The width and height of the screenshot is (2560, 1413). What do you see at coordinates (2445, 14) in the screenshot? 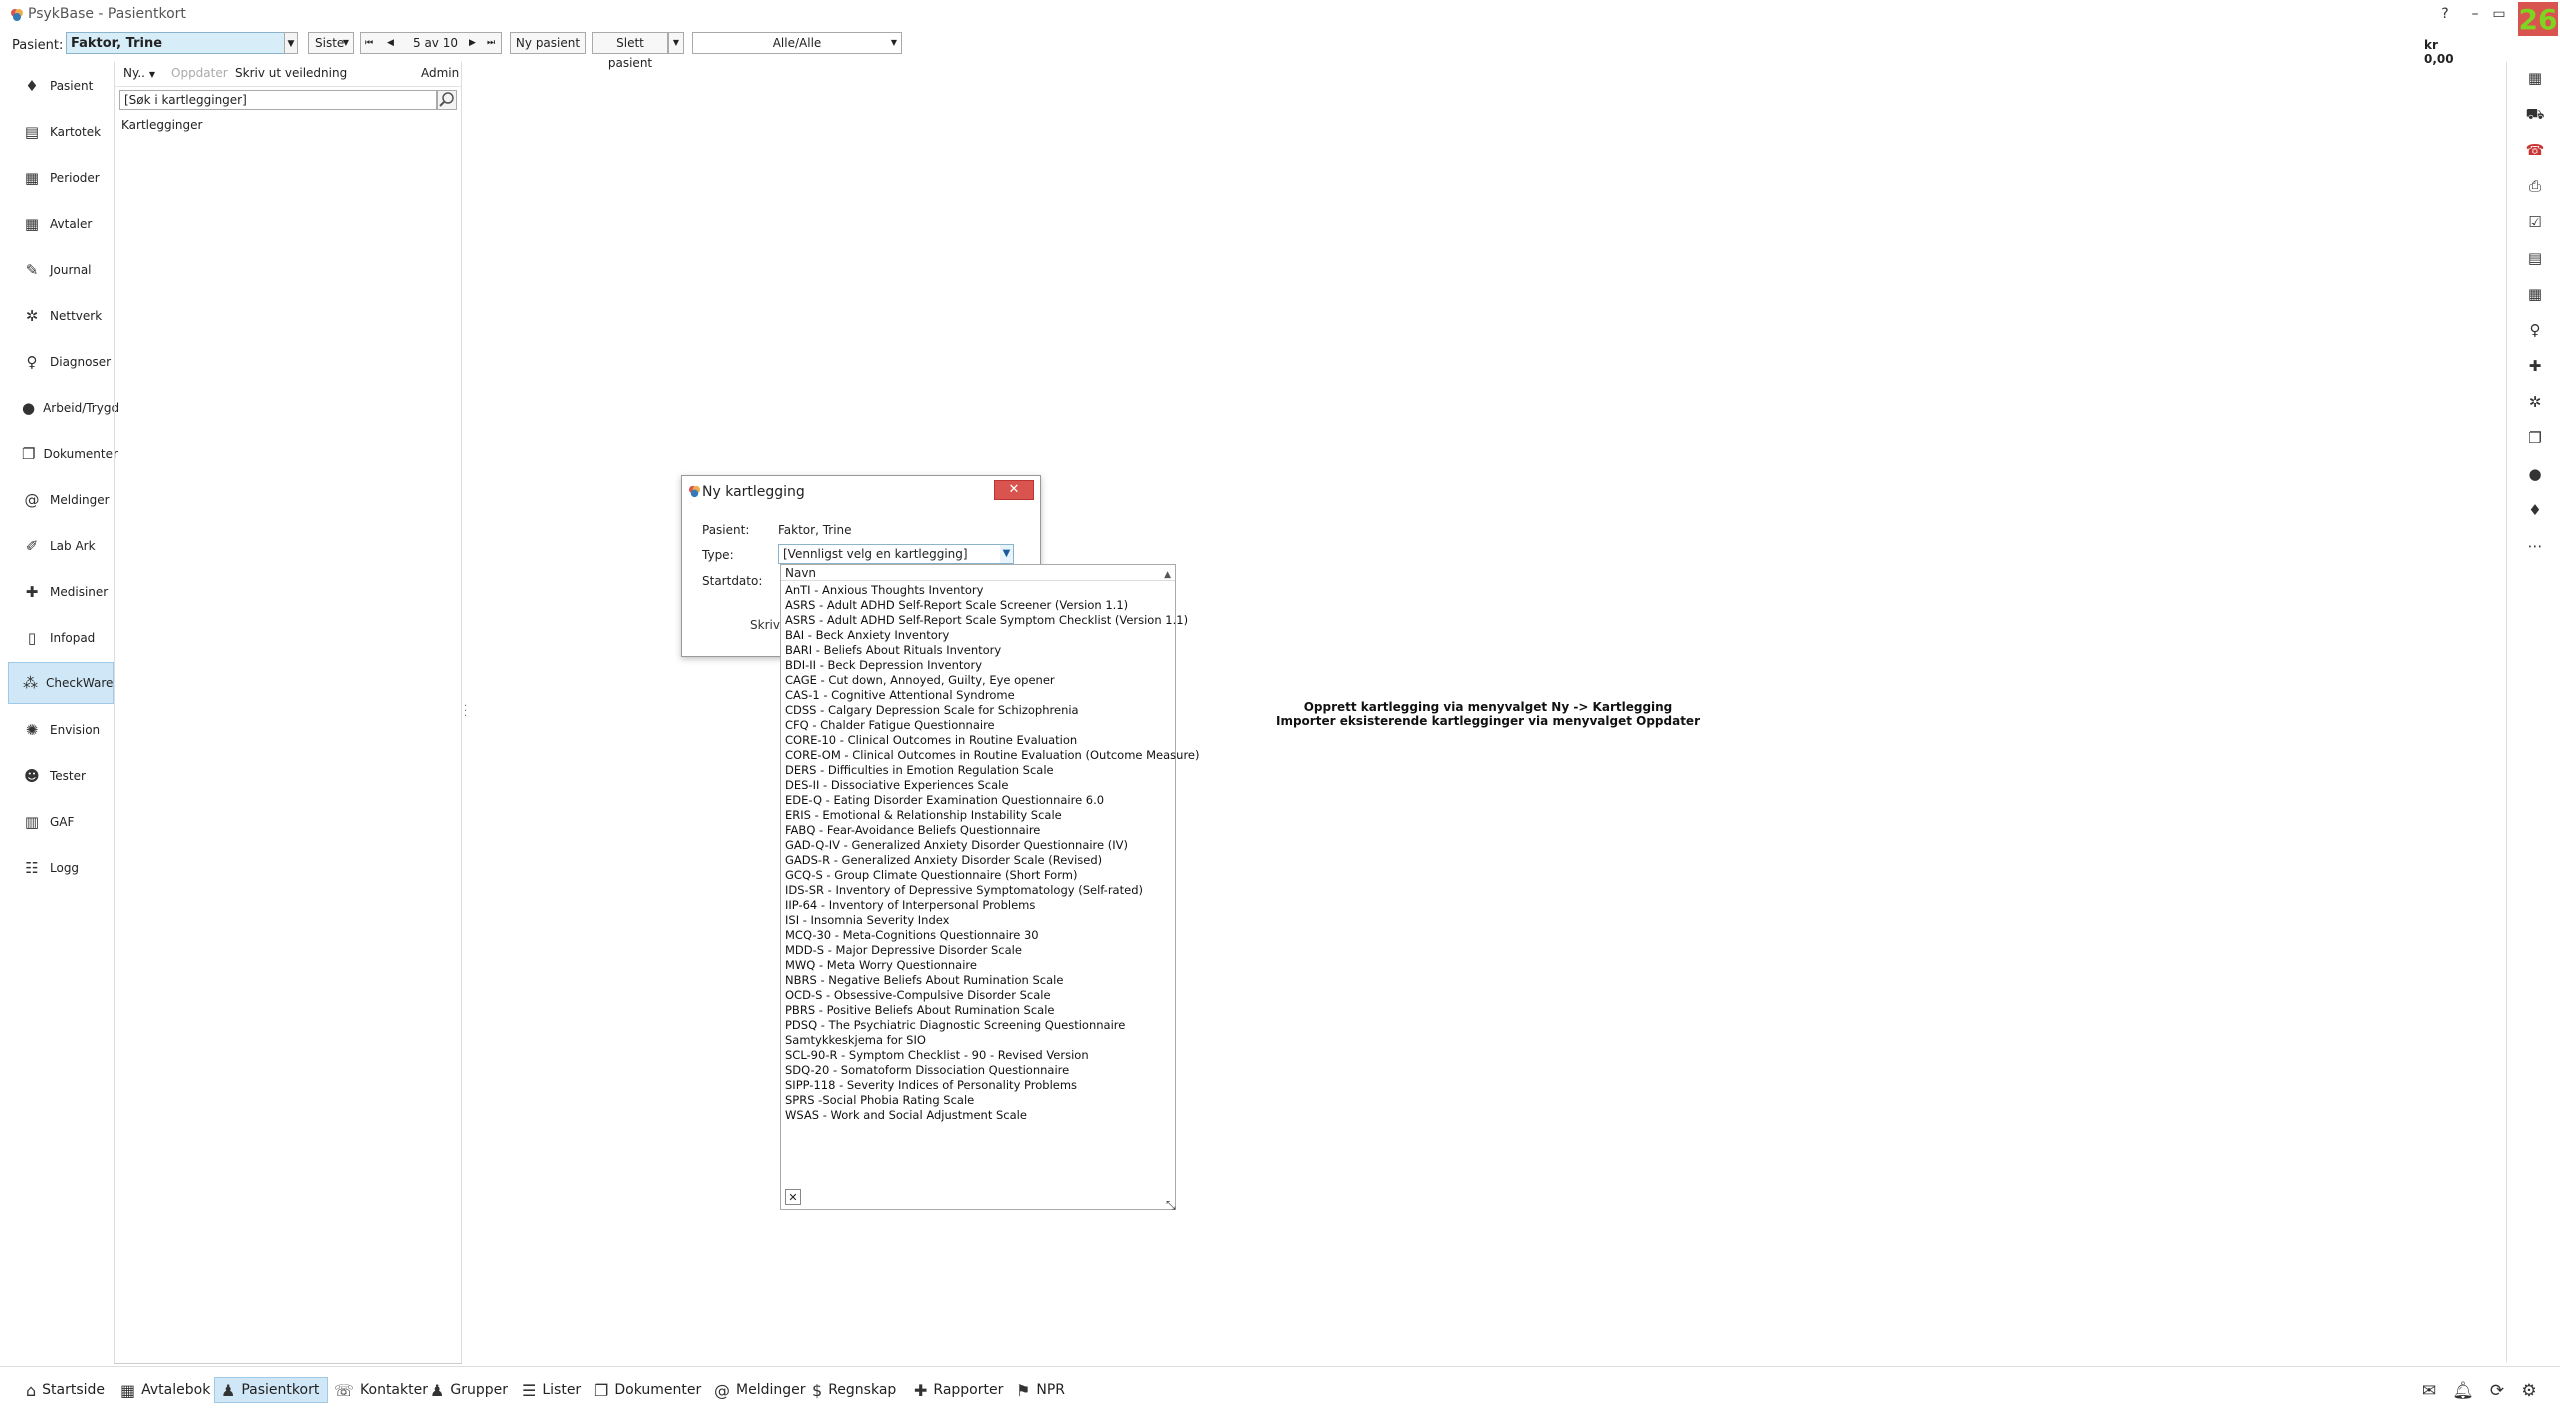
I see `help-button: ?` at bounding box center [2445, 14].